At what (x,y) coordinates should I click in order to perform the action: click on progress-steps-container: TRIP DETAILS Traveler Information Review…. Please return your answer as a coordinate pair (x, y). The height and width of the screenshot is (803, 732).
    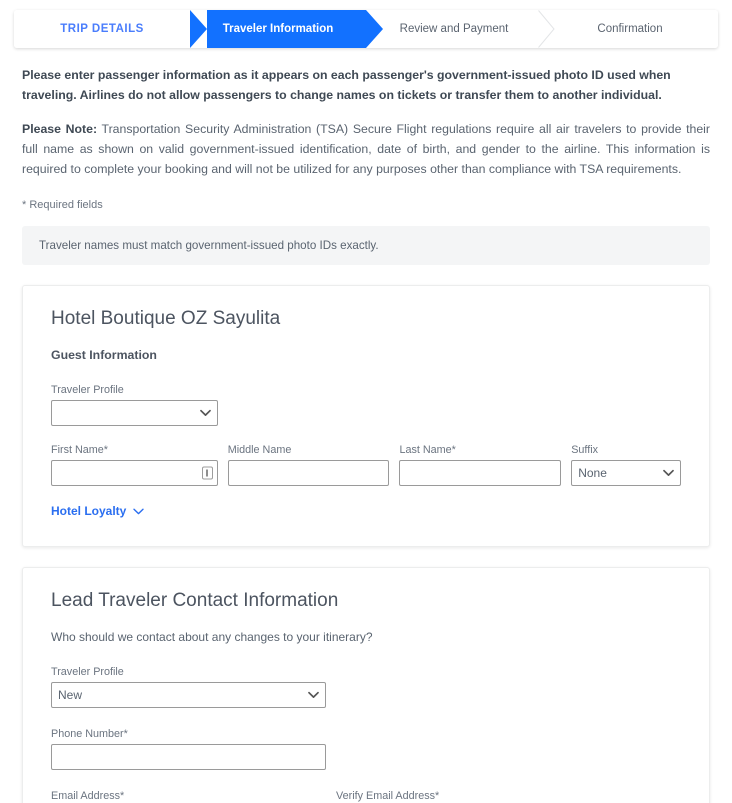
    Looking at the image, I should click on (366, 24).